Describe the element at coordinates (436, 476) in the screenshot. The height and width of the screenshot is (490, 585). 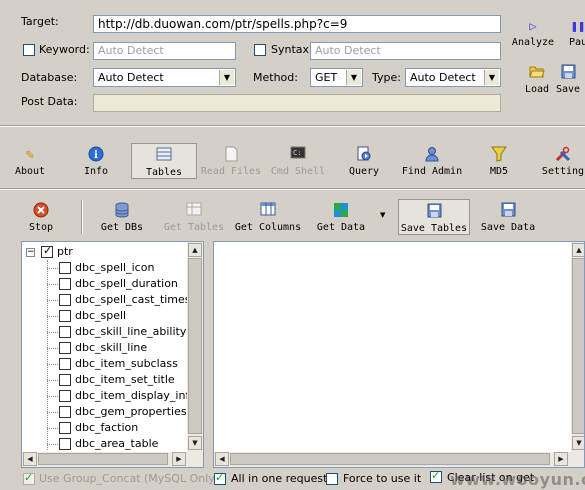
I see `clear-list-checkbox` at that location.